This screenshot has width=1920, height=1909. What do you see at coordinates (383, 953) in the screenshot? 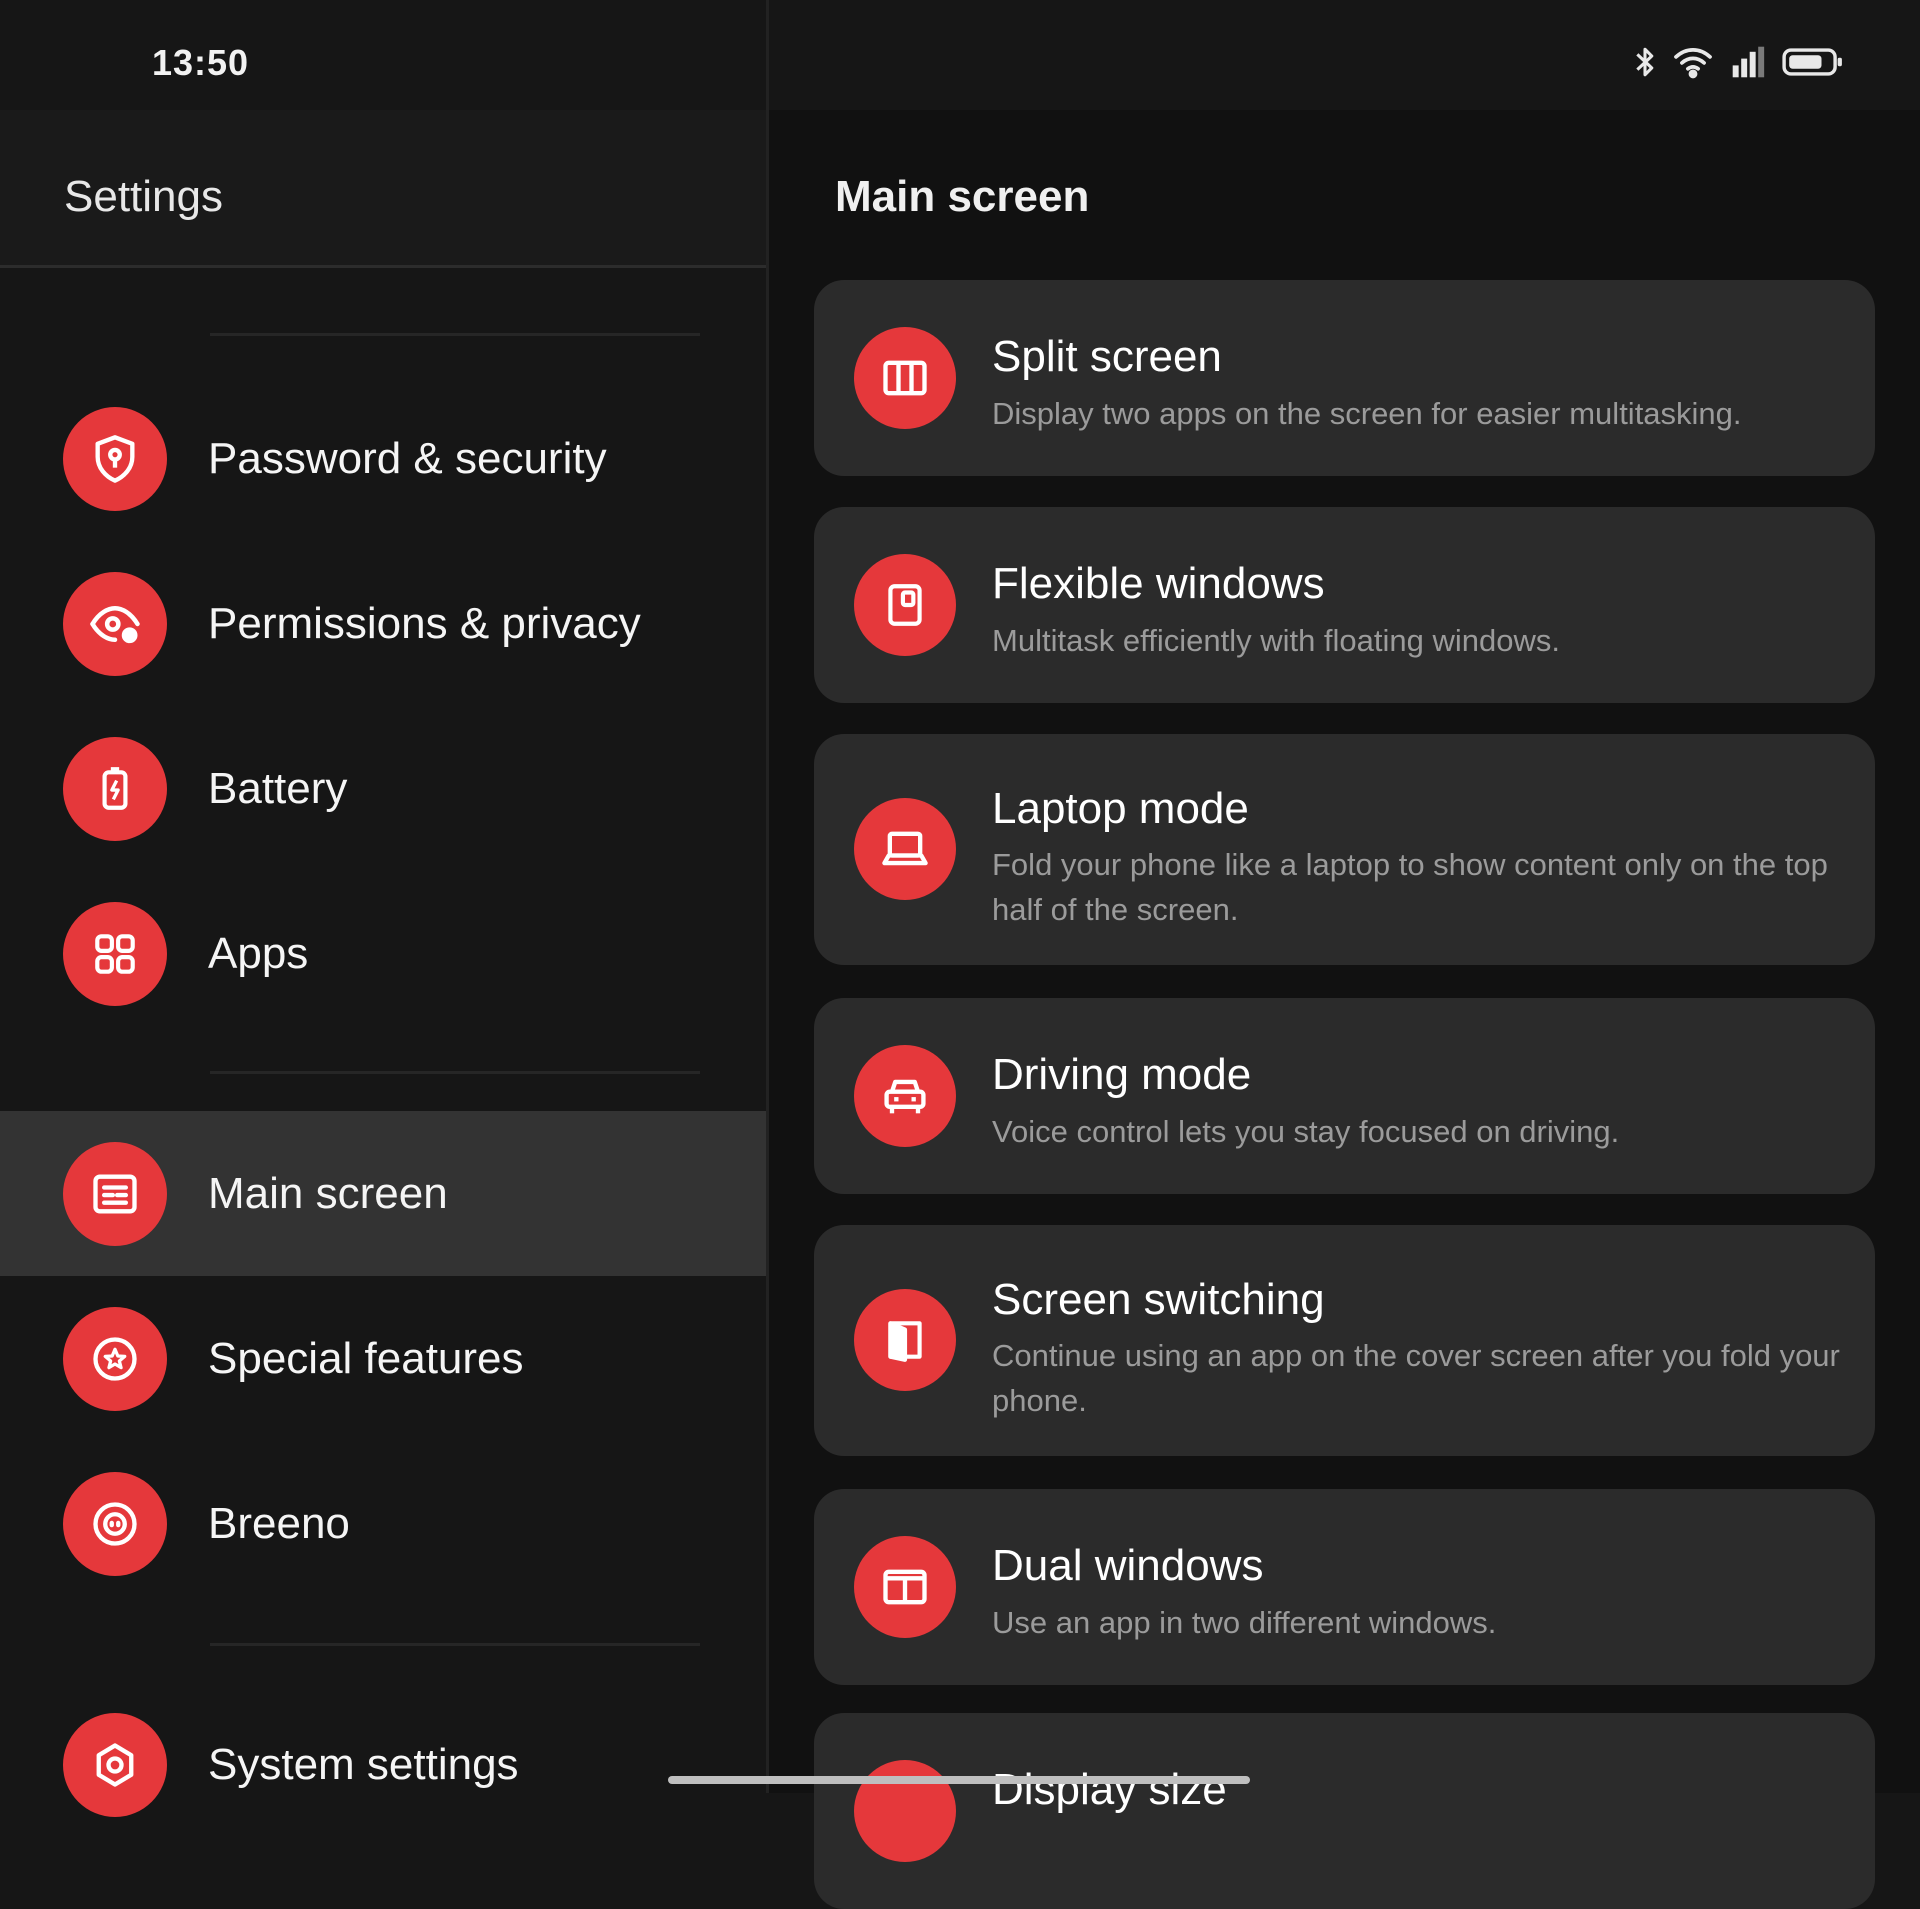
I see `sidebar-item-apps: Apps` at bounding box center [383, 953].